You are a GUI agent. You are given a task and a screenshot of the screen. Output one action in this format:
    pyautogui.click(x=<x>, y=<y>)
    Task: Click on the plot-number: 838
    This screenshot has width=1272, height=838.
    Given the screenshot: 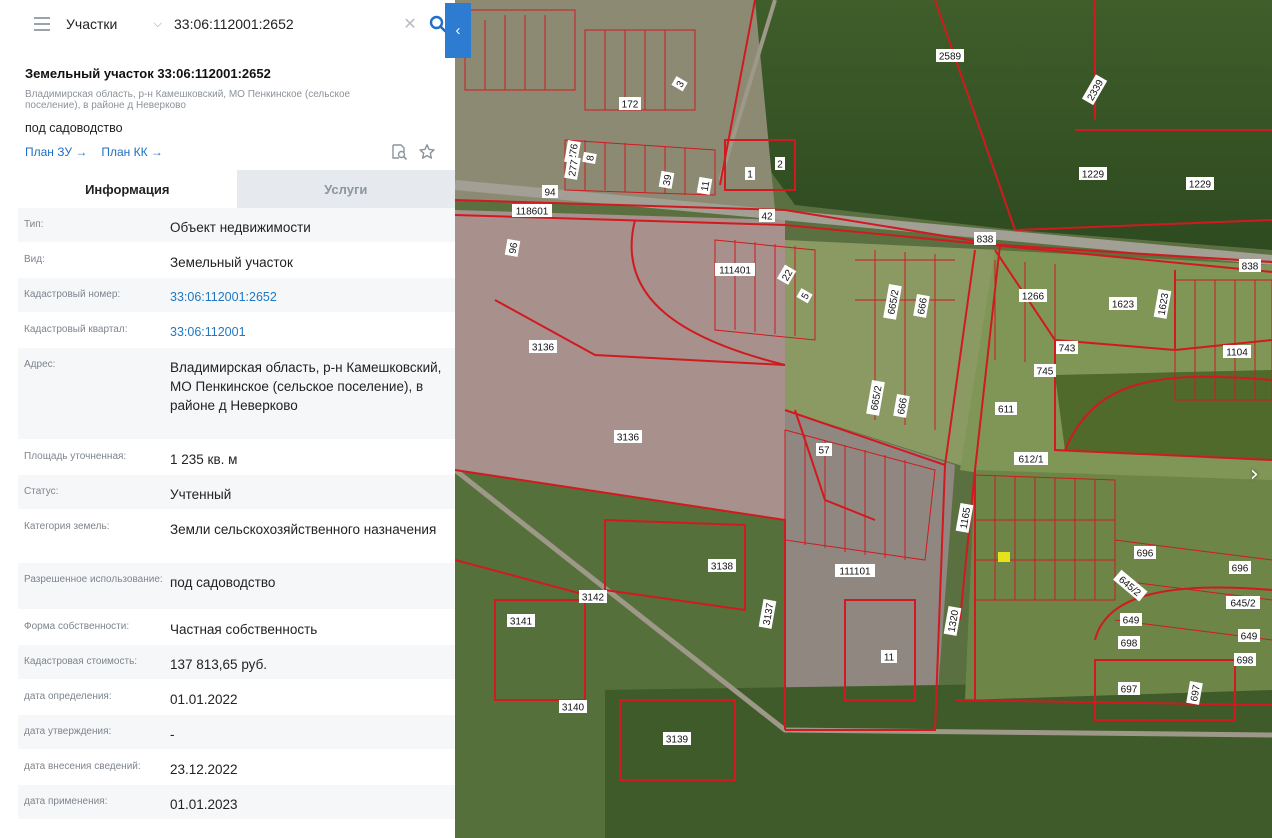 What is the action you would take?
    pyautogui.click(x=1250, y=267)
    